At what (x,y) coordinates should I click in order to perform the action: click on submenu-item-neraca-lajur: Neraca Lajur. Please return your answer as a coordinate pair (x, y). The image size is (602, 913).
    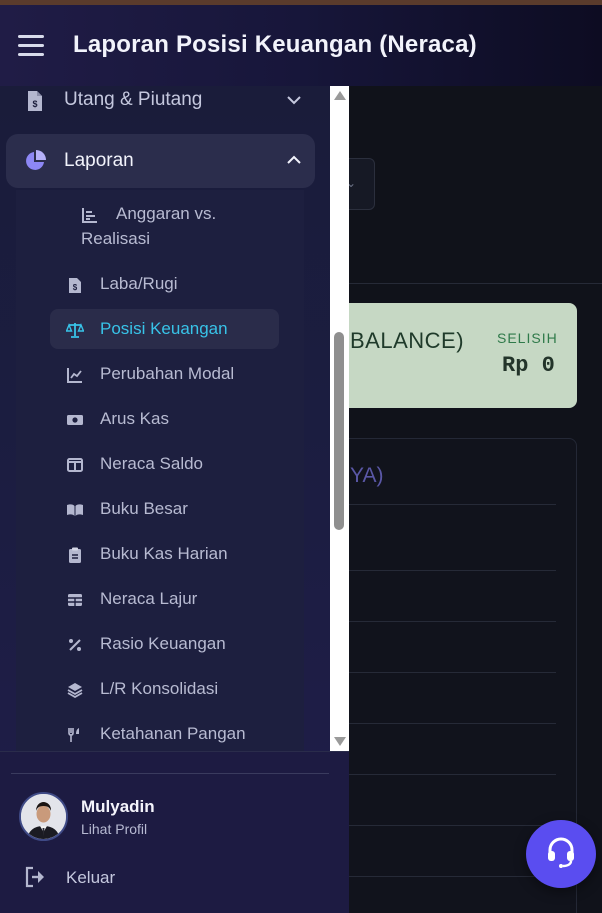
    Looking at the image, I should click on (164, 599).